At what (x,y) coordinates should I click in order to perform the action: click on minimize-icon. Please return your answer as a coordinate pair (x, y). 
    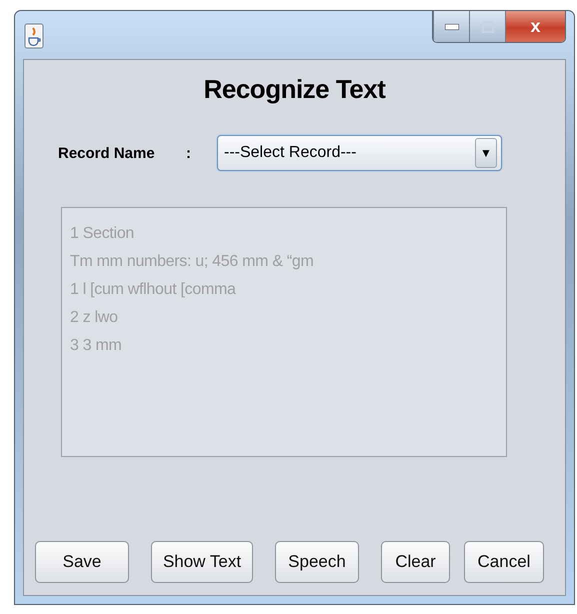
    Looking at the image, I should click on (451, 27).